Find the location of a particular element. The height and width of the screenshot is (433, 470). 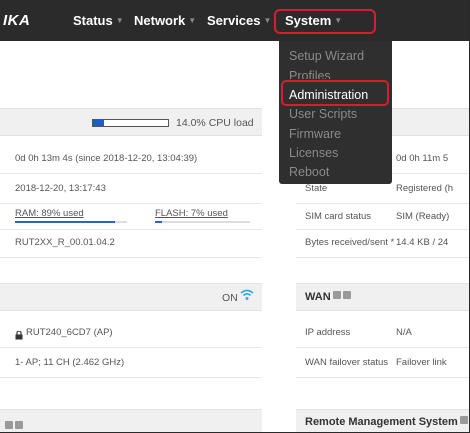

wireless-ssid: RUT240_6CD7 (AP) is located at coordinates (69, 332).